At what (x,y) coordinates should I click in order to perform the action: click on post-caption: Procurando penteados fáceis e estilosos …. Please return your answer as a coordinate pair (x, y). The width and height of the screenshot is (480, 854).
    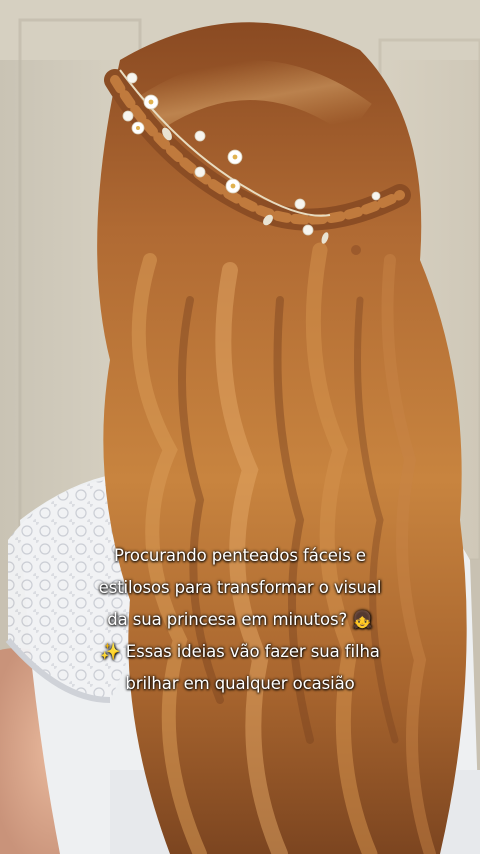
    Looking at the image, I should click on (240, 620).